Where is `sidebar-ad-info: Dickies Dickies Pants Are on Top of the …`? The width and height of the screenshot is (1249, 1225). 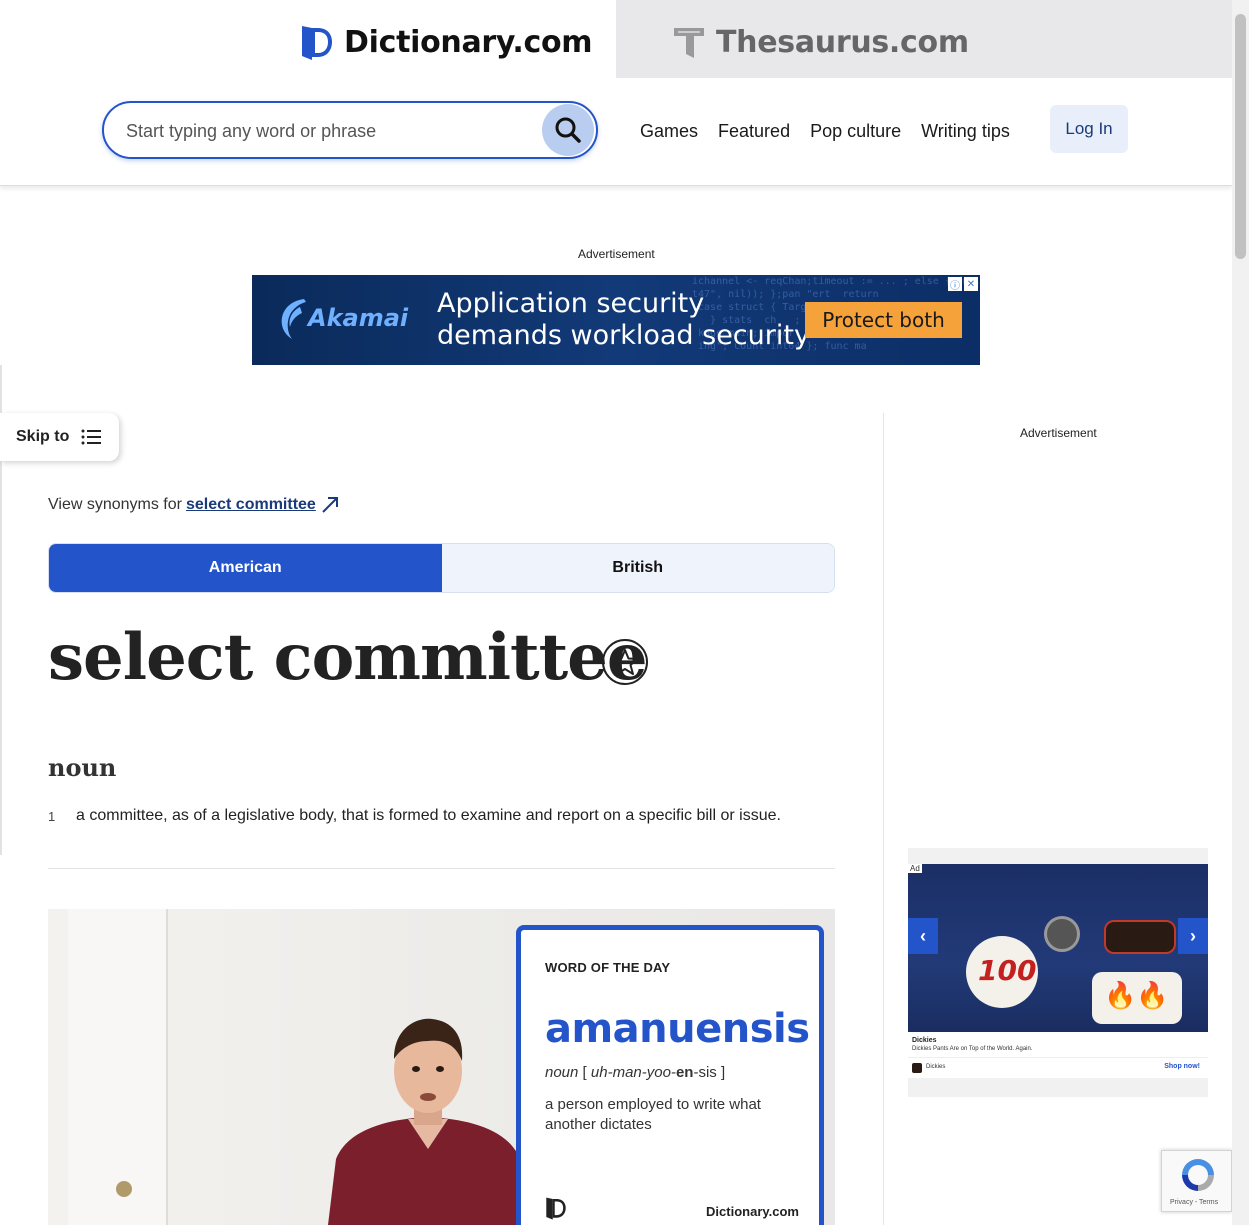
sidebar-ad-info: Dickies Dickies Pants Are on Top of the … is located at coordinates (1058, 1055).